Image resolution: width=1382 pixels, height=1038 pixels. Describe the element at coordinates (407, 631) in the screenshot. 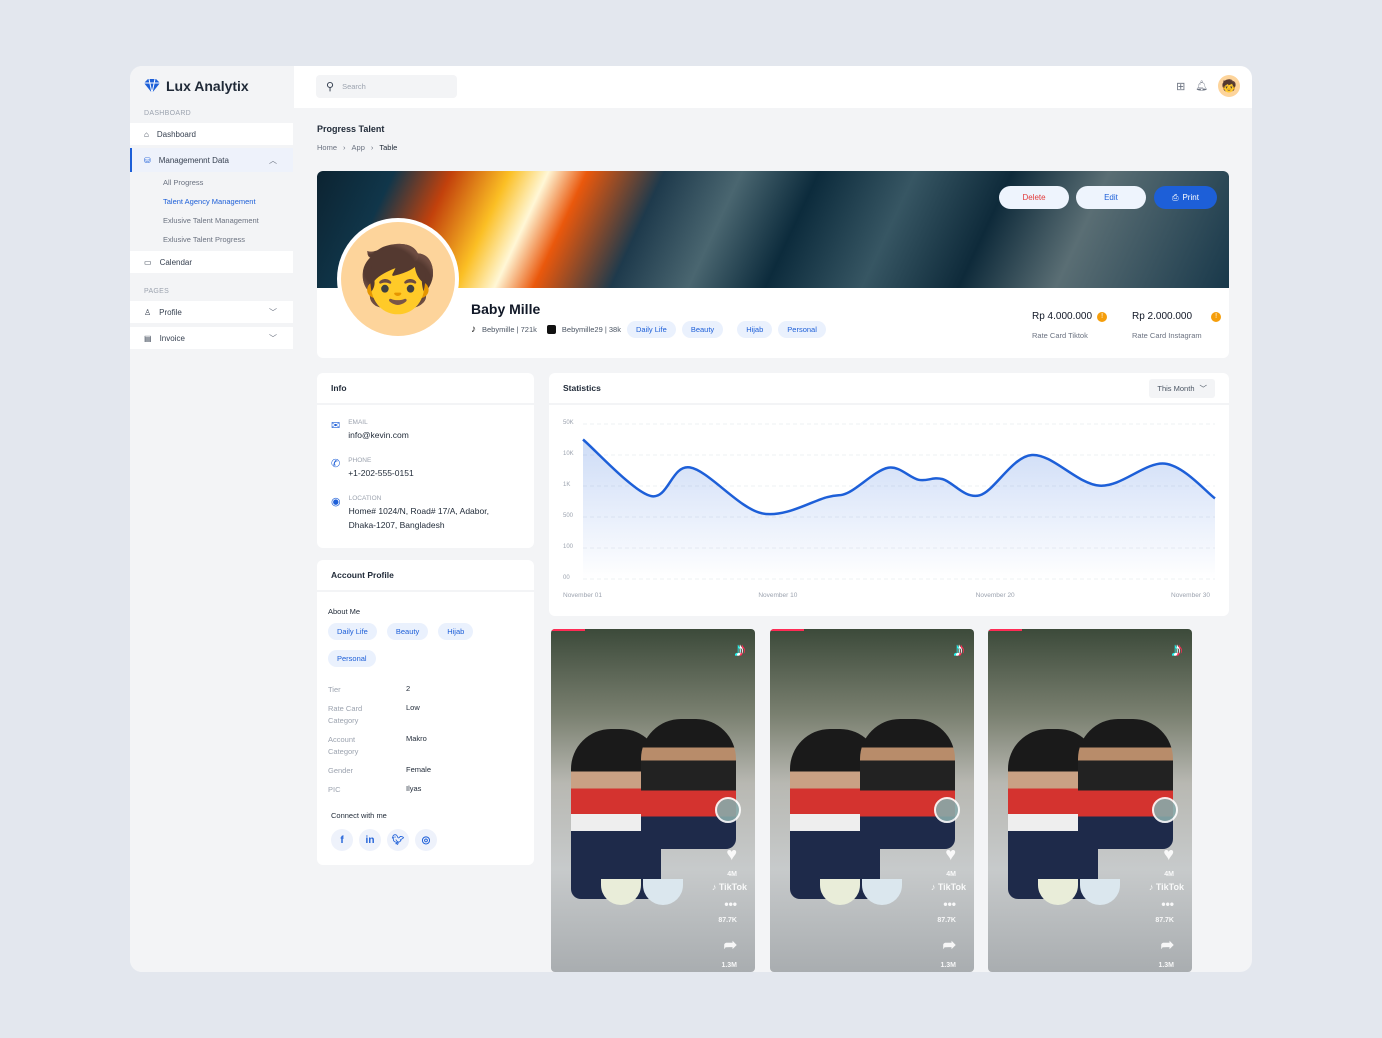

I see `tag: Beauty` at that location.